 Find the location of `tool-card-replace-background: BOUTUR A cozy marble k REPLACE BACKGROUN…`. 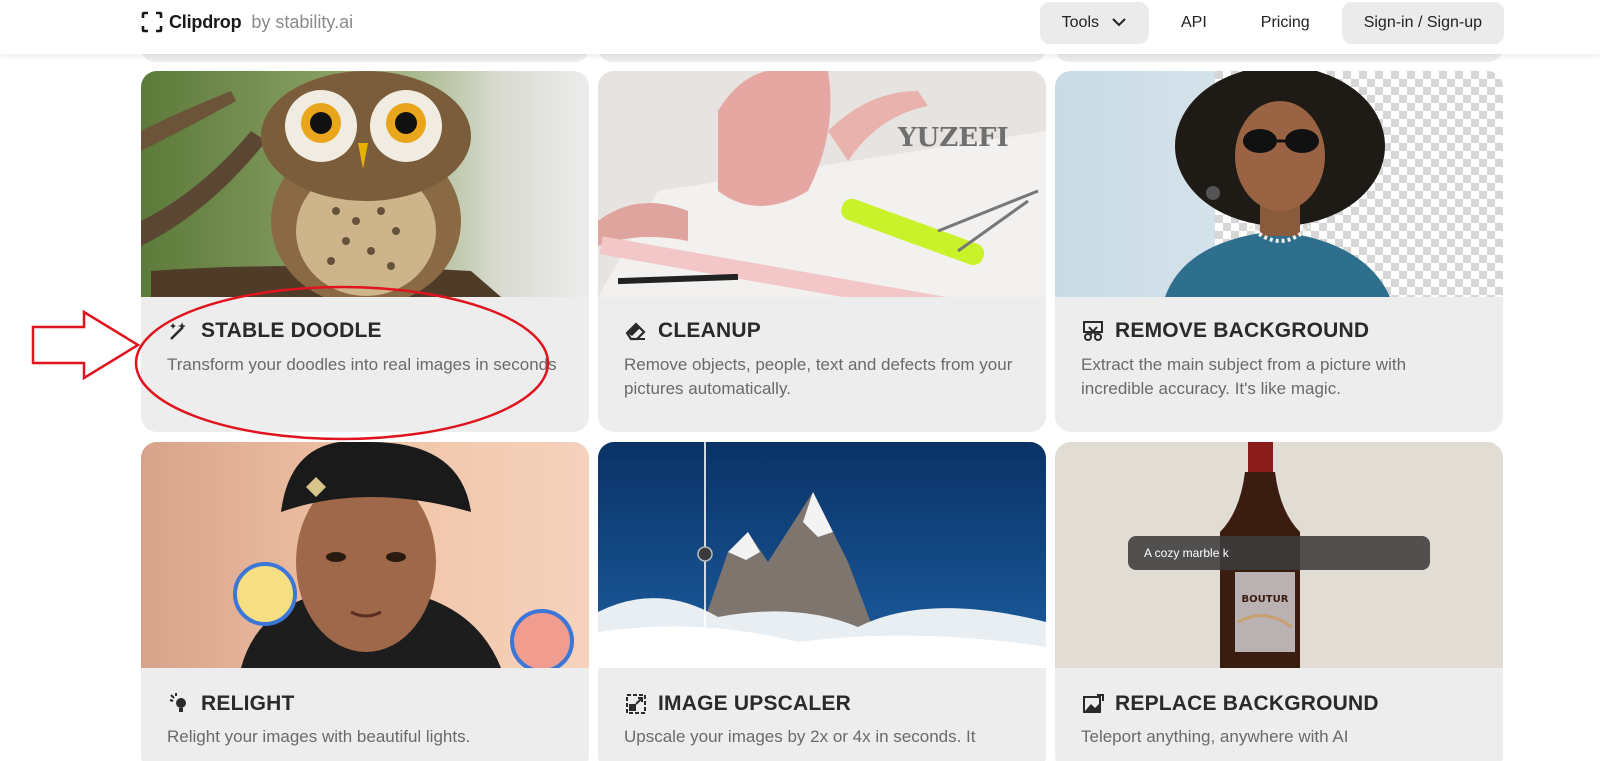

tool-card-replace-background: BOUTUR A cozy marble k REPLACE BACKGROUN… is located at coordinates (1279, 601).